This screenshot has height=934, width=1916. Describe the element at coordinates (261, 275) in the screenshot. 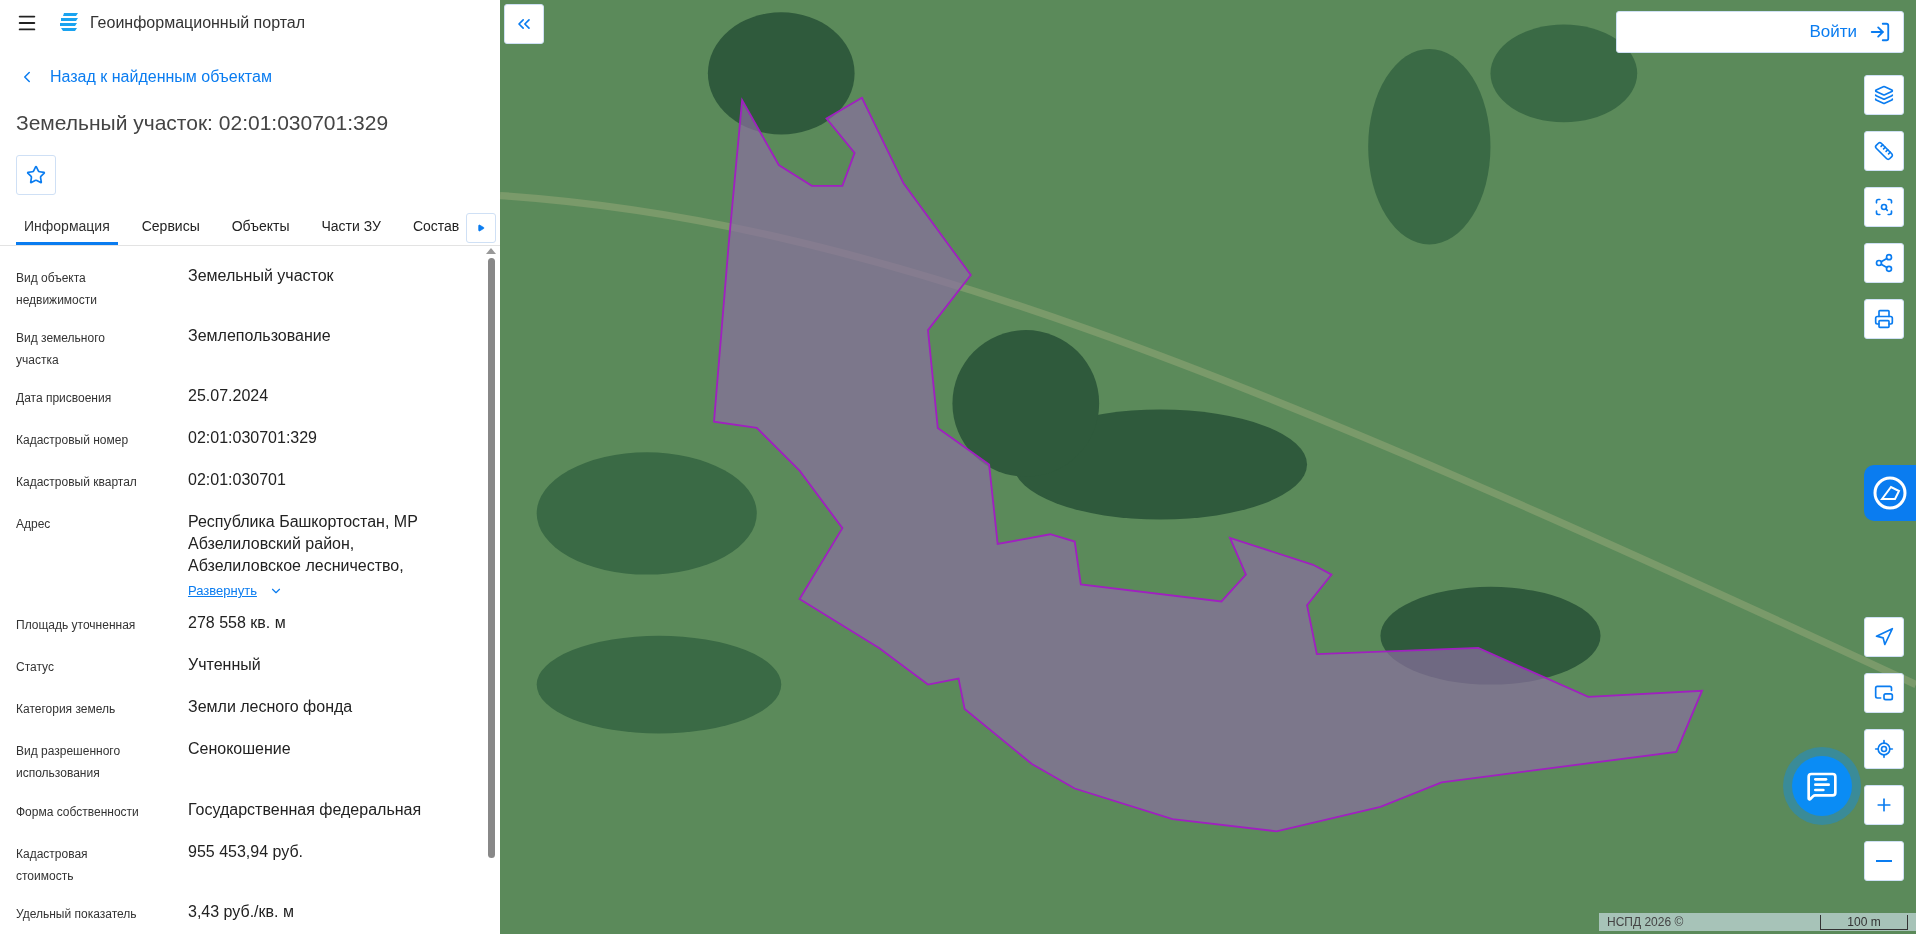

I see `property-value: Земельный участок` at that location.